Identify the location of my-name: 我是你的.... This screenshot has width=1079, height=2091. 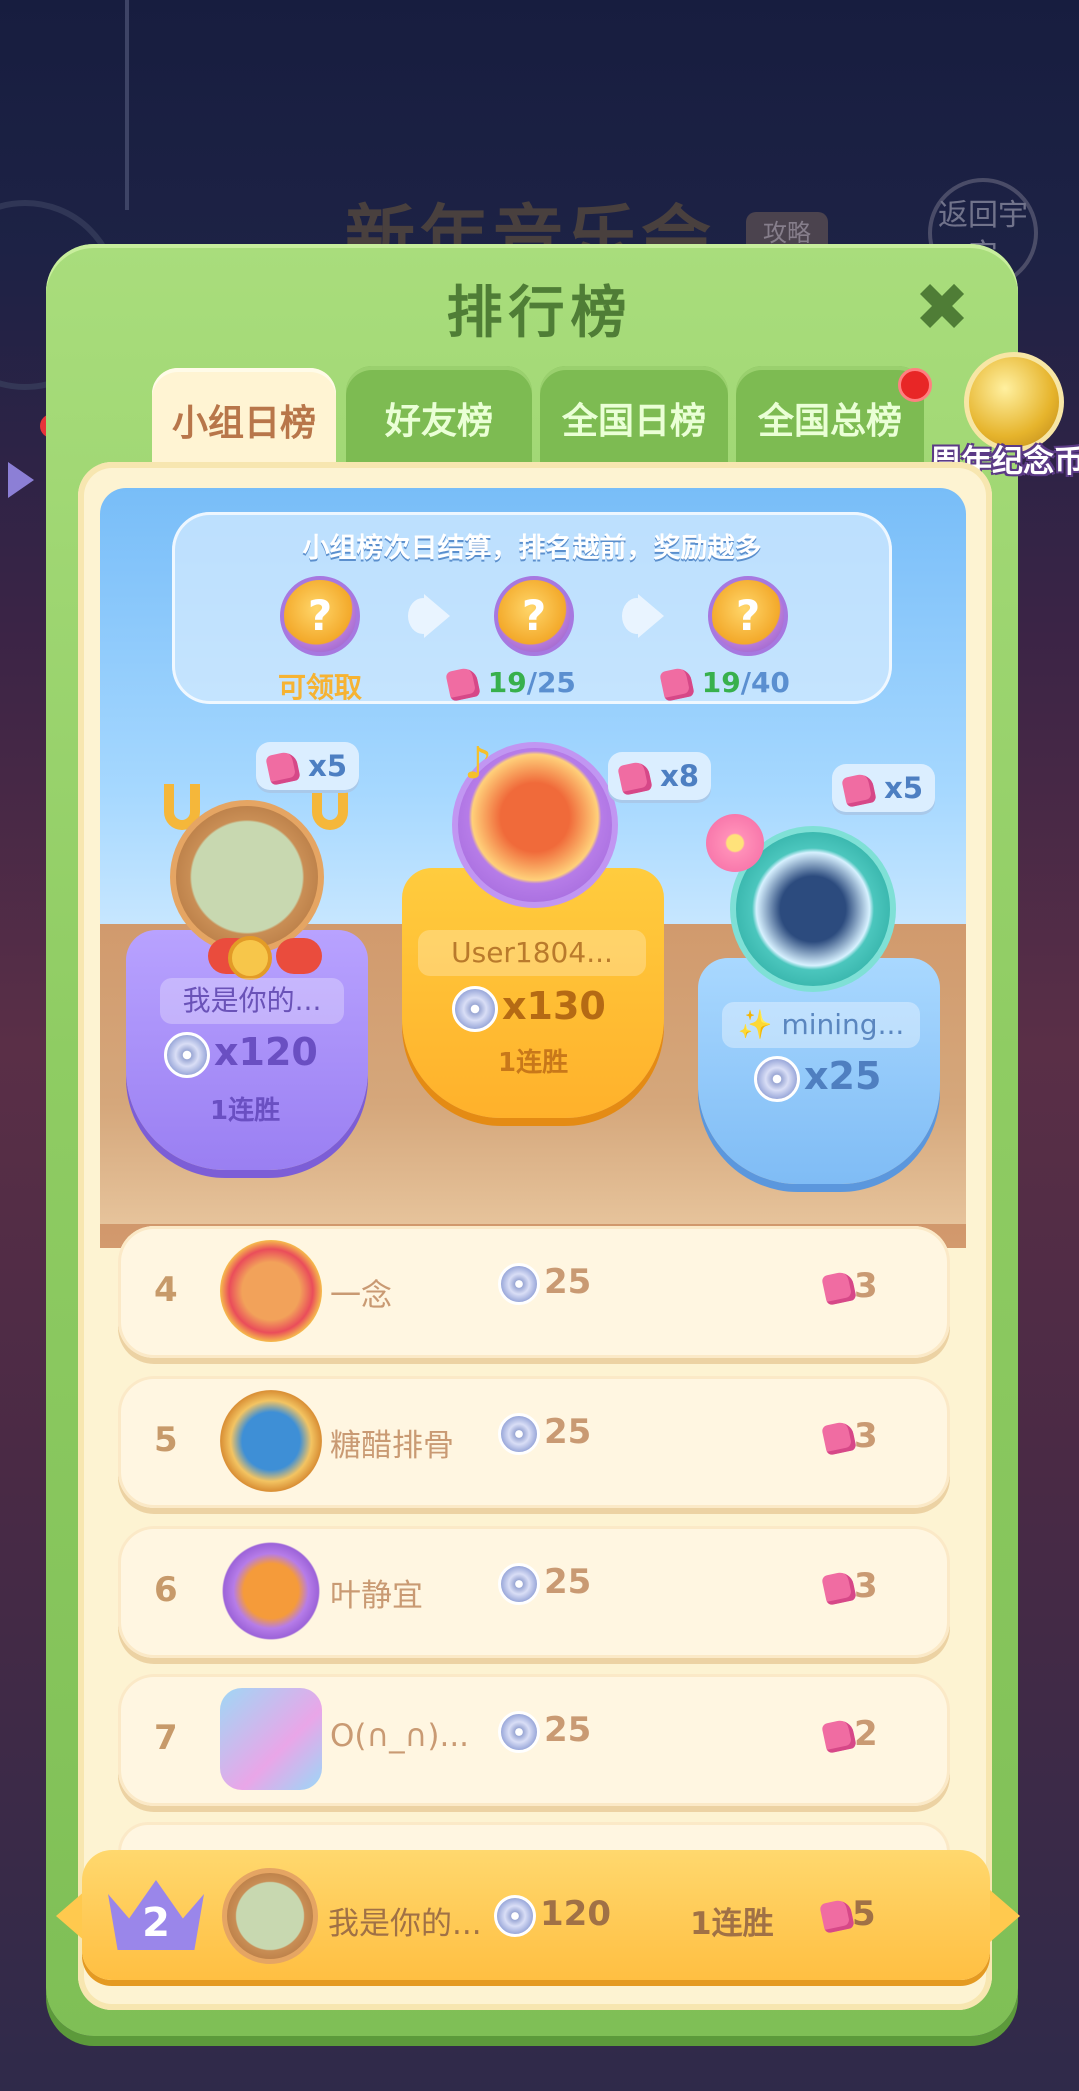
(405, 1924).